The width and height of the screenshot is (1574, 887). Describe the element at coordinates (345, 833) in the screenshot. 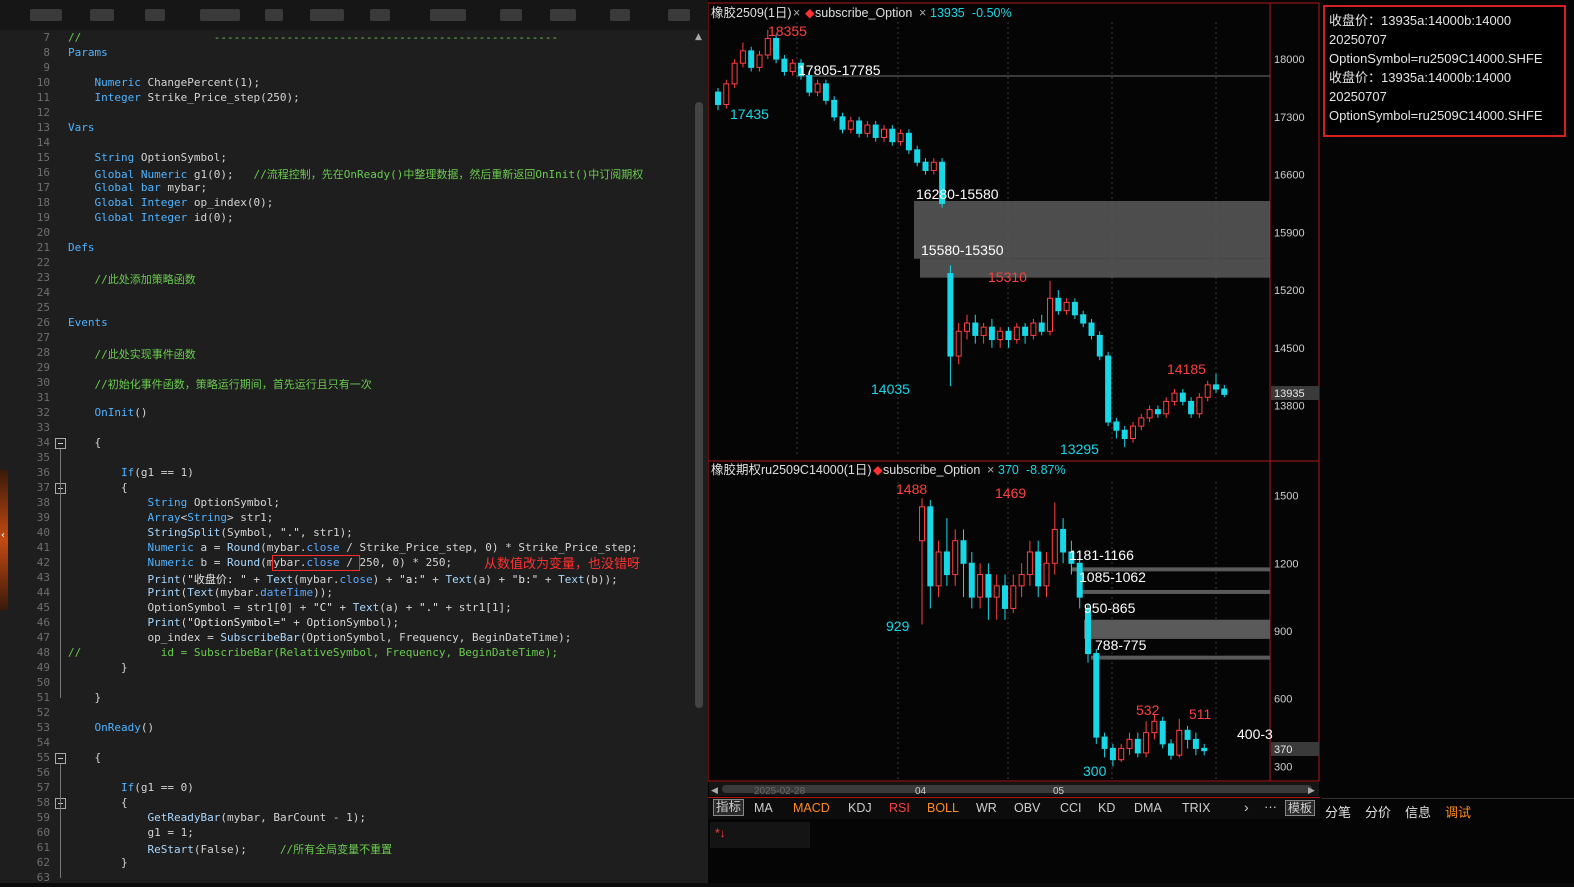

I see `code-line: 60 g1 = 1;` at that location.